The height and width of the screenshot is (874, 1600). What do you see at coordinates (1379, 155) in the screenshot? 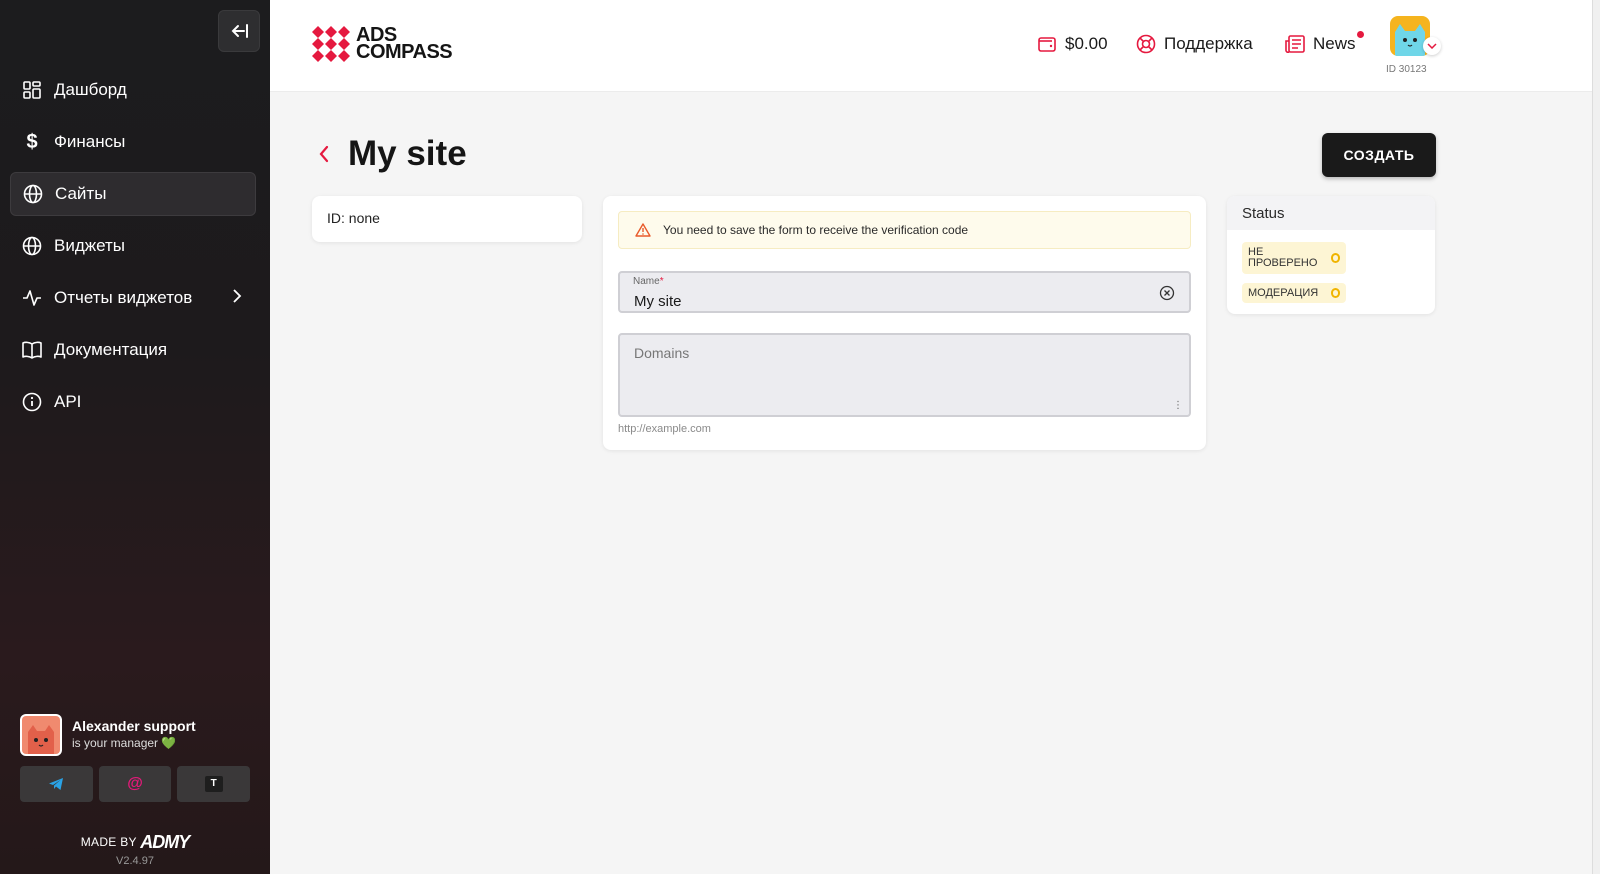
I see `create-button: СОЗДАТЬ` at bounding box center [1379, 155].